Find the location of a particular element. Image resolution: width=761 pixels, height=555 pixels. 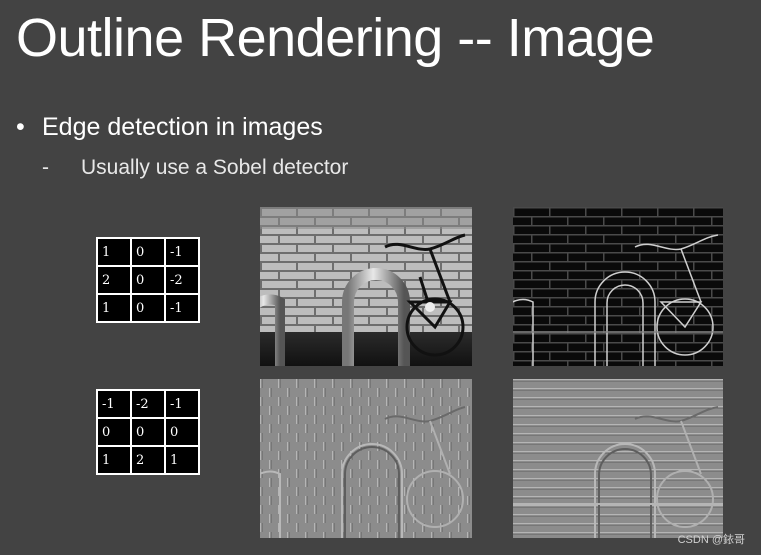

sub-bullet-item: - Usually use a Sobel detector is located at coordinates (195, 168).